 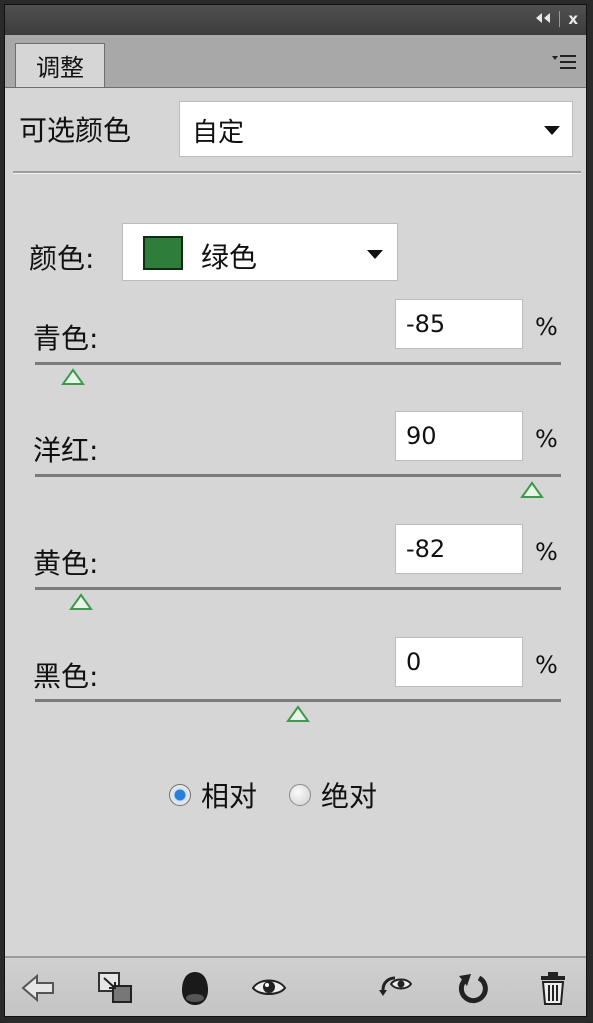 I want to click on divider, so click(x=297, y=172).